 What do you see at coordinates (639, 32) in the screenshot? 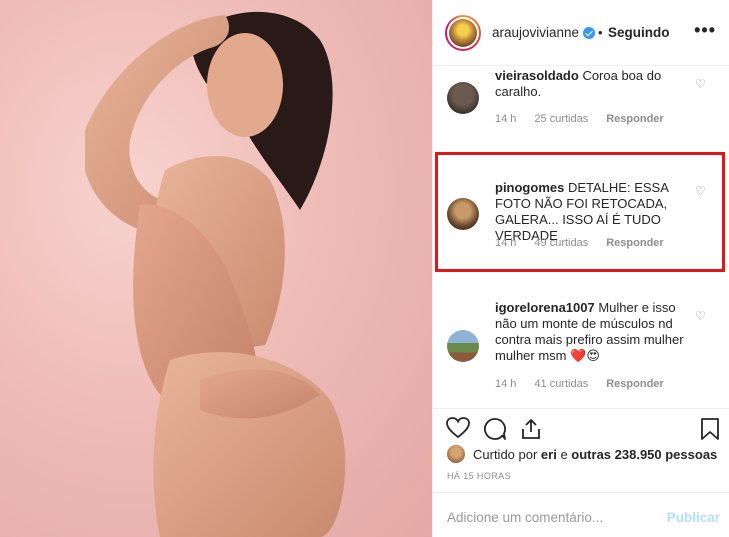
I see `following-button: Seguindo` at bounding box center [639, 32].